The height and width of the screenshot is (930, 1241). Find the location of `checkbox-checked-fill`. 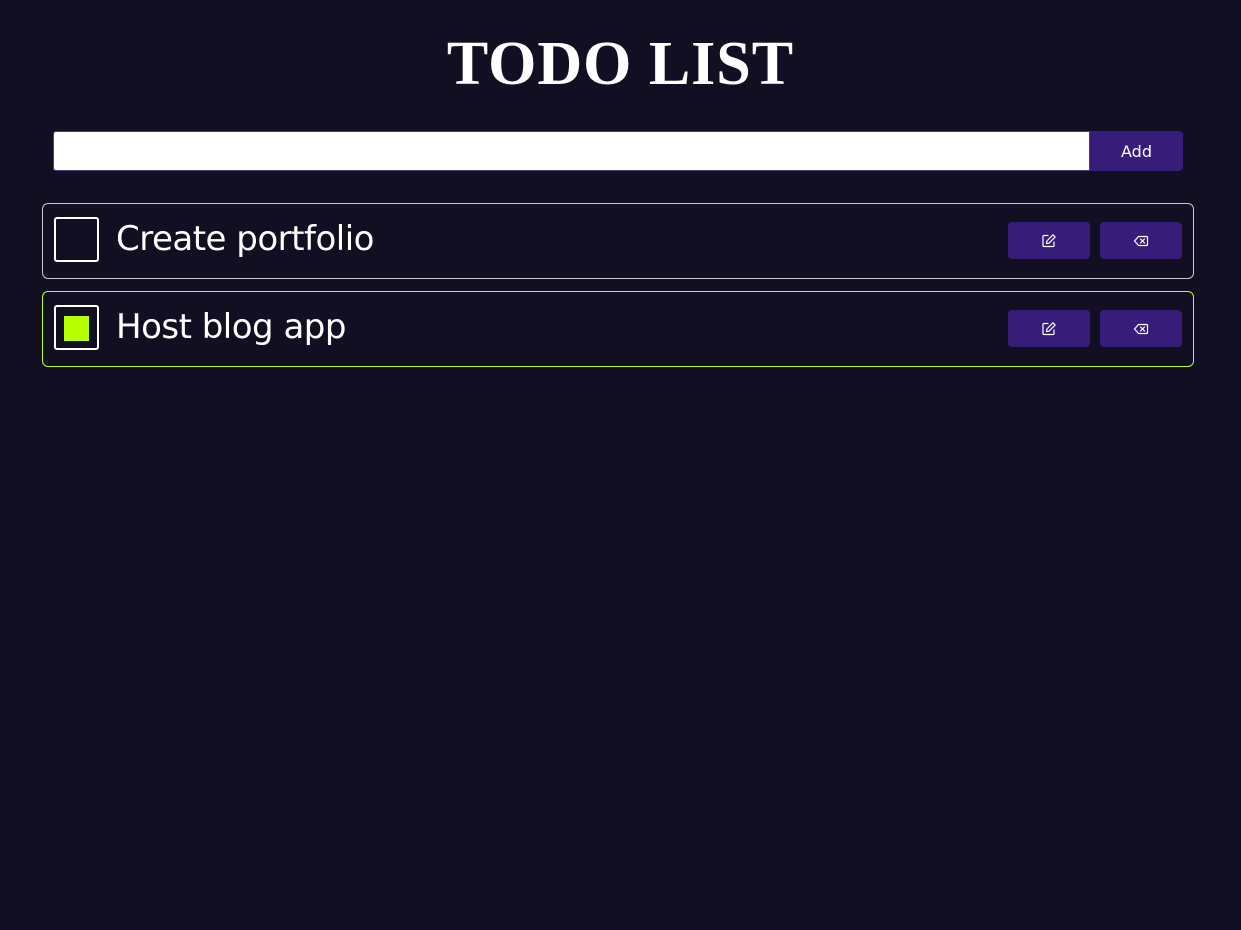

checkbox-checked-fill is located at coordinates (76, 328).